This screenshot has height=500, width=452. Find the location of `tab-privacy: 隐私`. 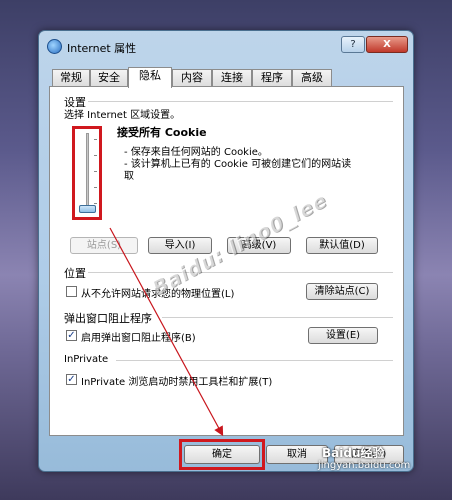

tab-privacy: 隐私 is located at coordinates (150, 77).